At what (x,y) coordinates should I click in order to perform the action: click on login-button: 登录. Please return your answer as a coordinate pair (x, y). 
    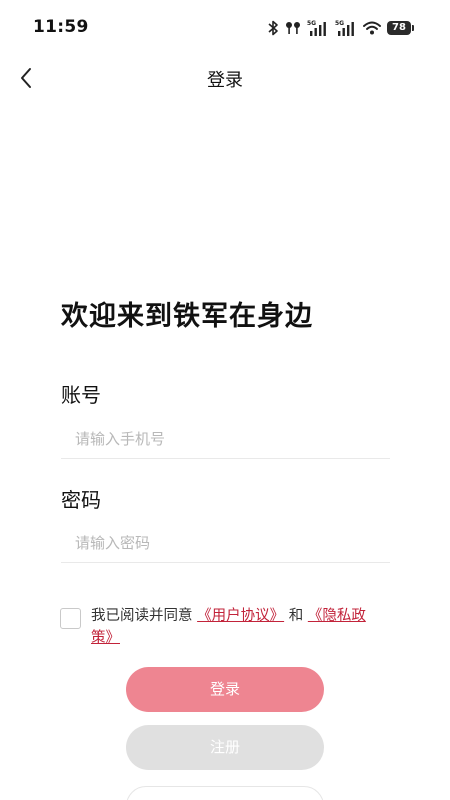
    Looking at the image, I should click on (225, 689).